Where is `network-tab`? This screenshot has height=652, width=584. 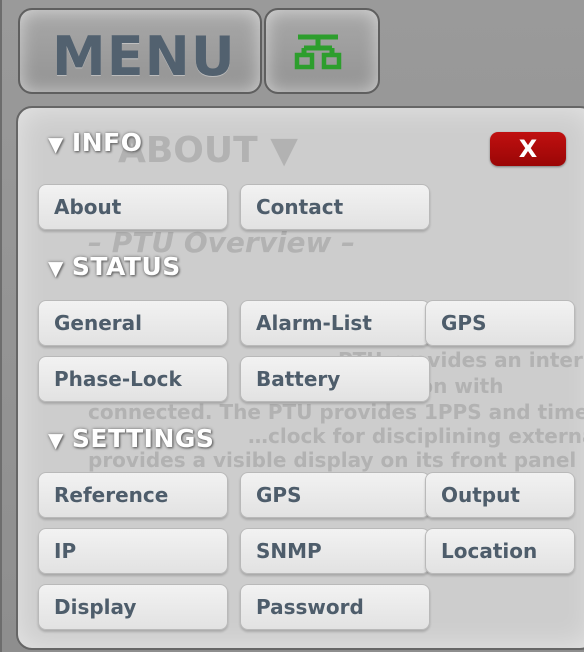 network-tab is located at coordinates (322, 51).